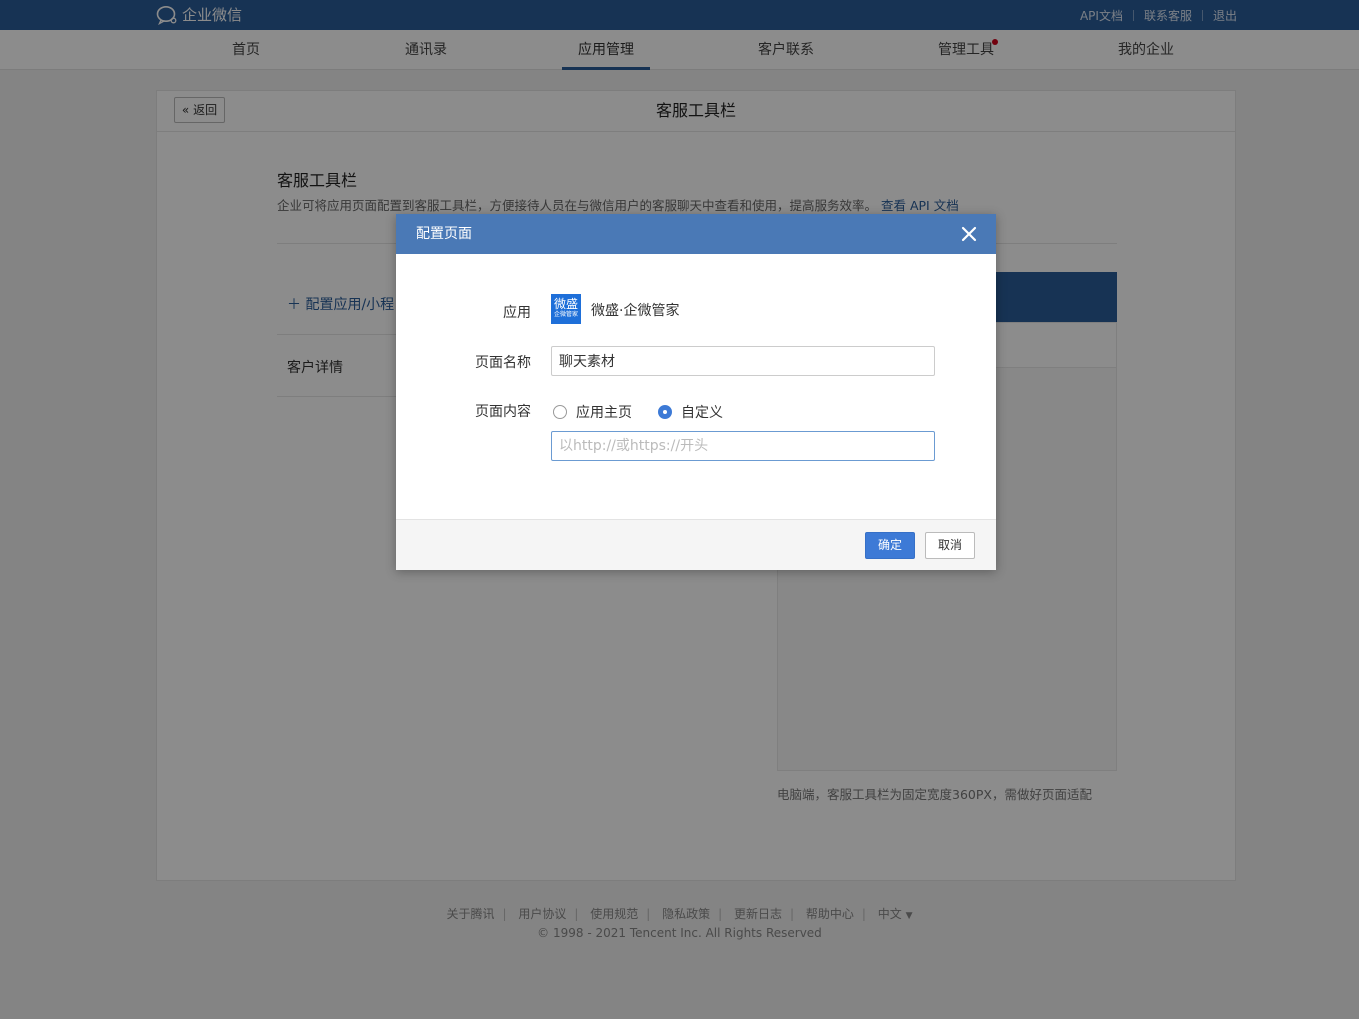  I want to click on close-icon, so click(969, 234).